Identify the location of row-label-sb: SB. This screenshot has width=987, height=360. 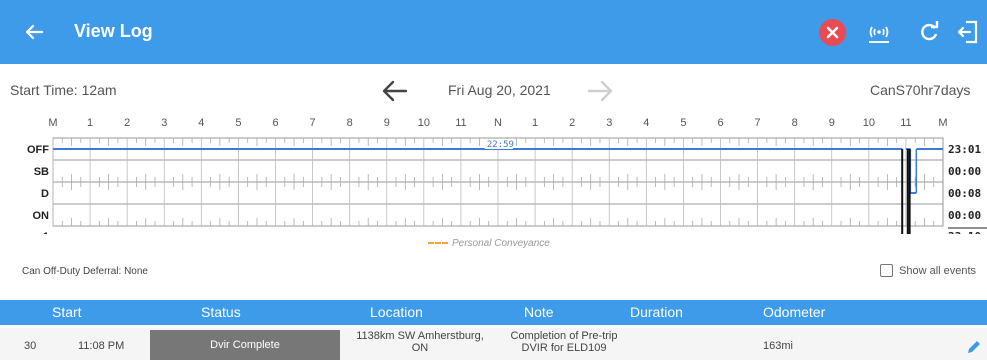
(41, 172).